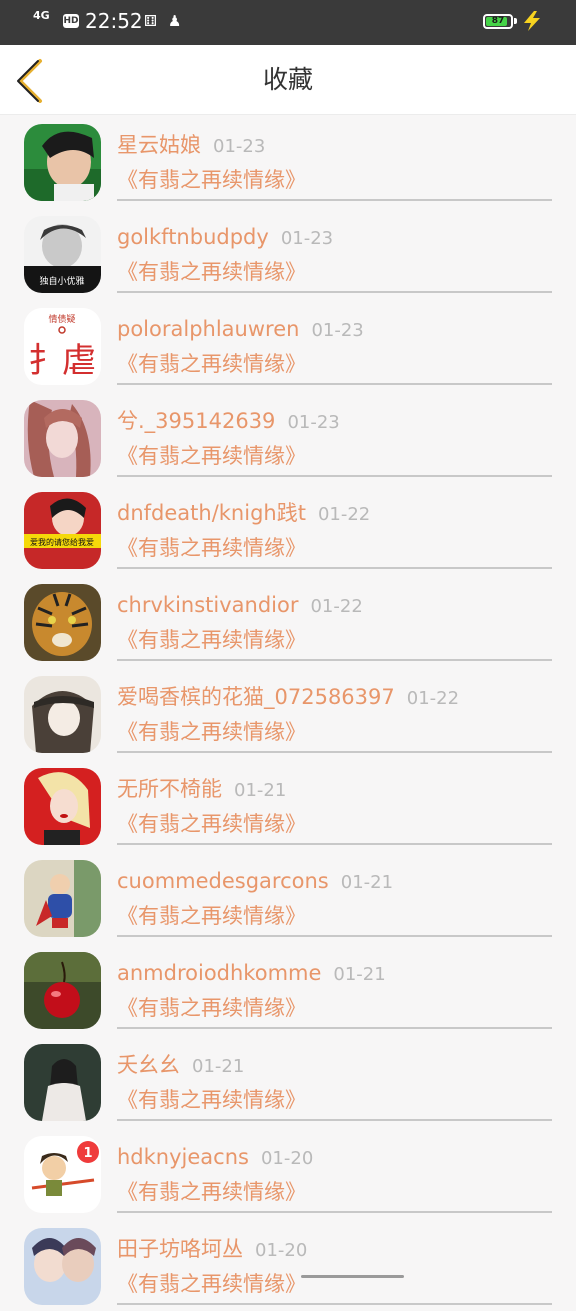 The height and width of the screenshot is (1311, 576). I want to click on charging-bolt-icon, so click(532, 21).